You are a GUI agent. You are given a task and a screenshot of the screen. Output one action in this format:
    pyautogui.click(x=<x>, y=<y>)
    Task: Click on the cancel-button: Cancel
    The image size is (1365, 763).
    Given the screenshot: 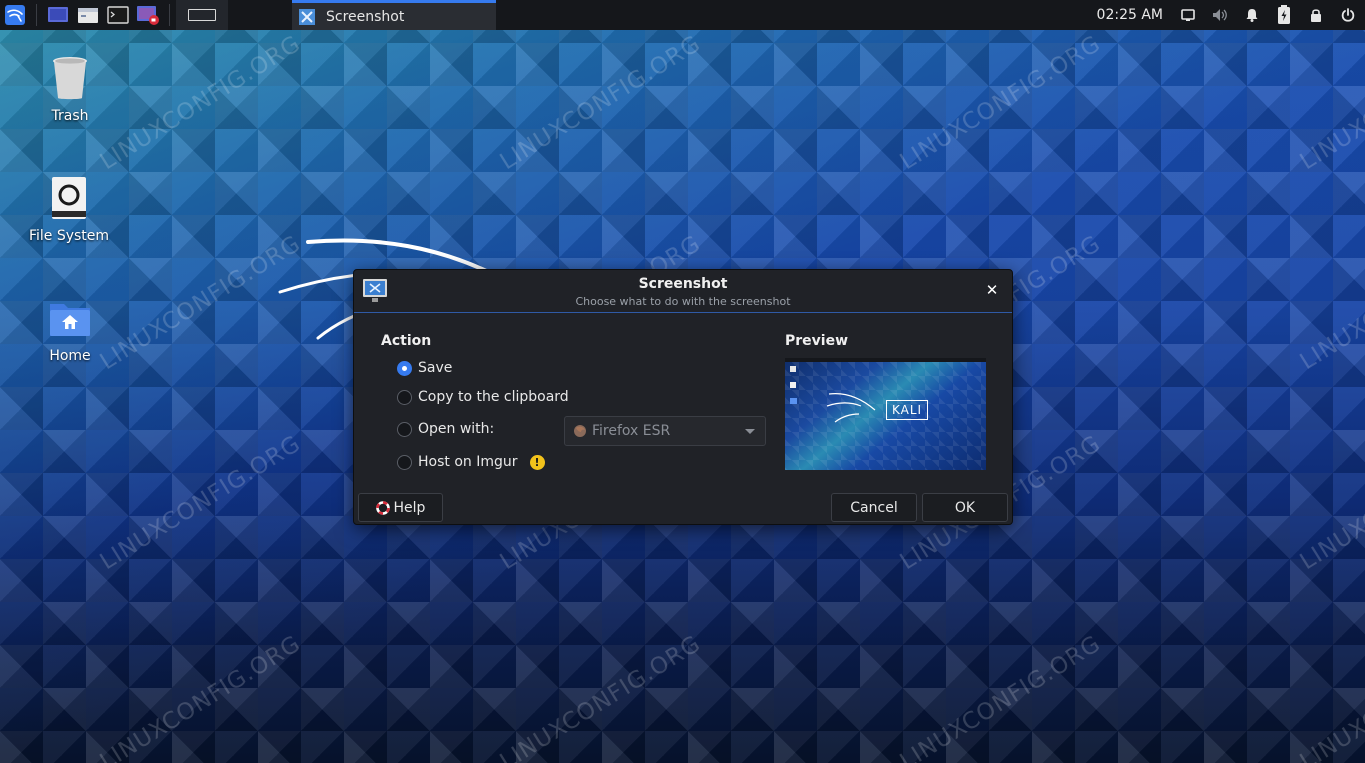 What is the action you would take?
    pyautogui.click(x=874, y=507)
    